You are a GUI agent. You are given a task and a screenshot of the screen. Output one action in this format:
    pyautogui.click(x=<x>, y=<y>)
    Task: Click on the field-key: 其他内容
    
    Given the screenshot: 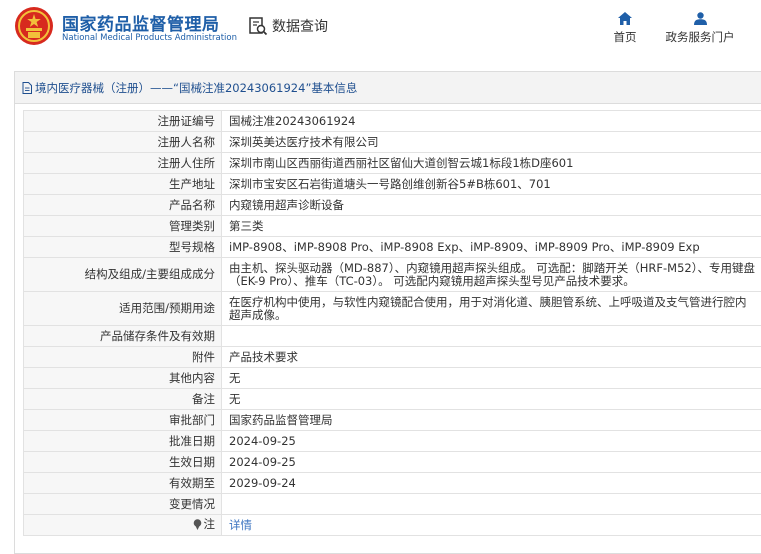 What is the action you would take?
    pyautogui.click(x=122, y=378)
    